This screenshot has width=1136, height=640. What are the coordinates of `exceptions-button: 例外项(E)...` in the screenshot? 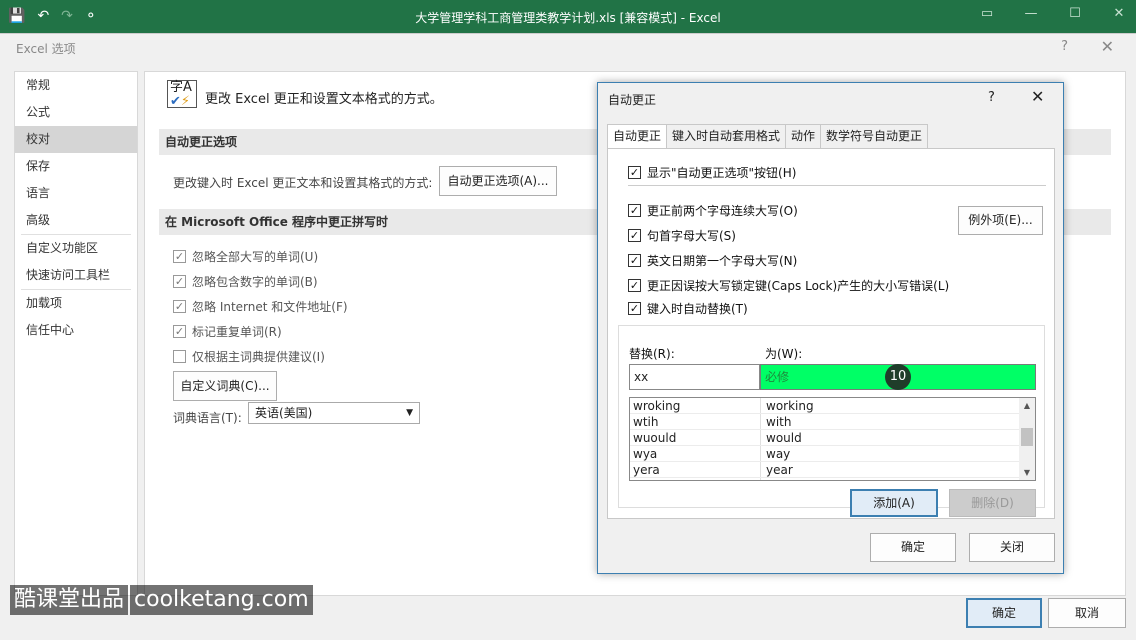 It's located at (1000, 220).